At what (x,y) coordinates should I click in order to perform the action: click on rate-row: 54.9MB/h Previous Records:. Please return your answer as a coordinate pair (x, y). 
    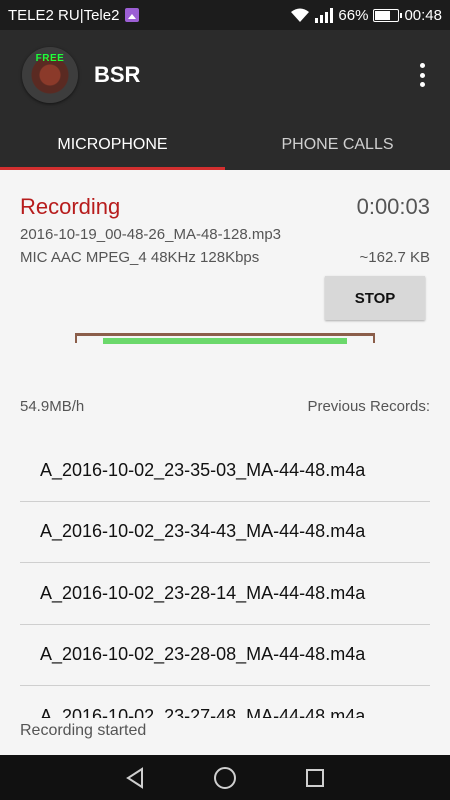
    Looking at the image, I should click on (225, 406).